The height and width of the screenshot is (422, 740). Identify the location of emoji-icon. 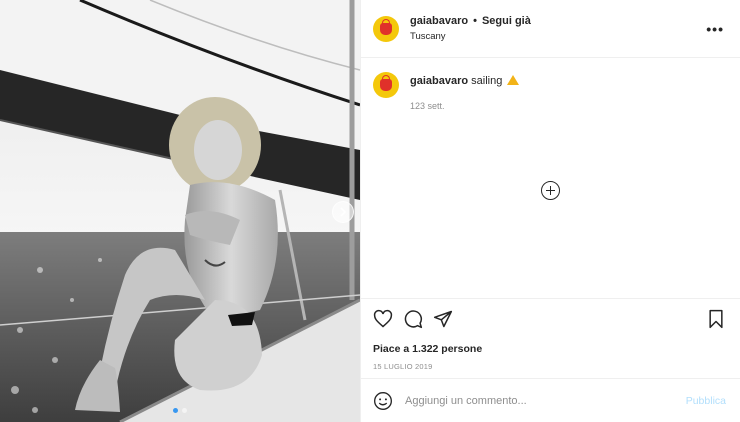
(383, 401).